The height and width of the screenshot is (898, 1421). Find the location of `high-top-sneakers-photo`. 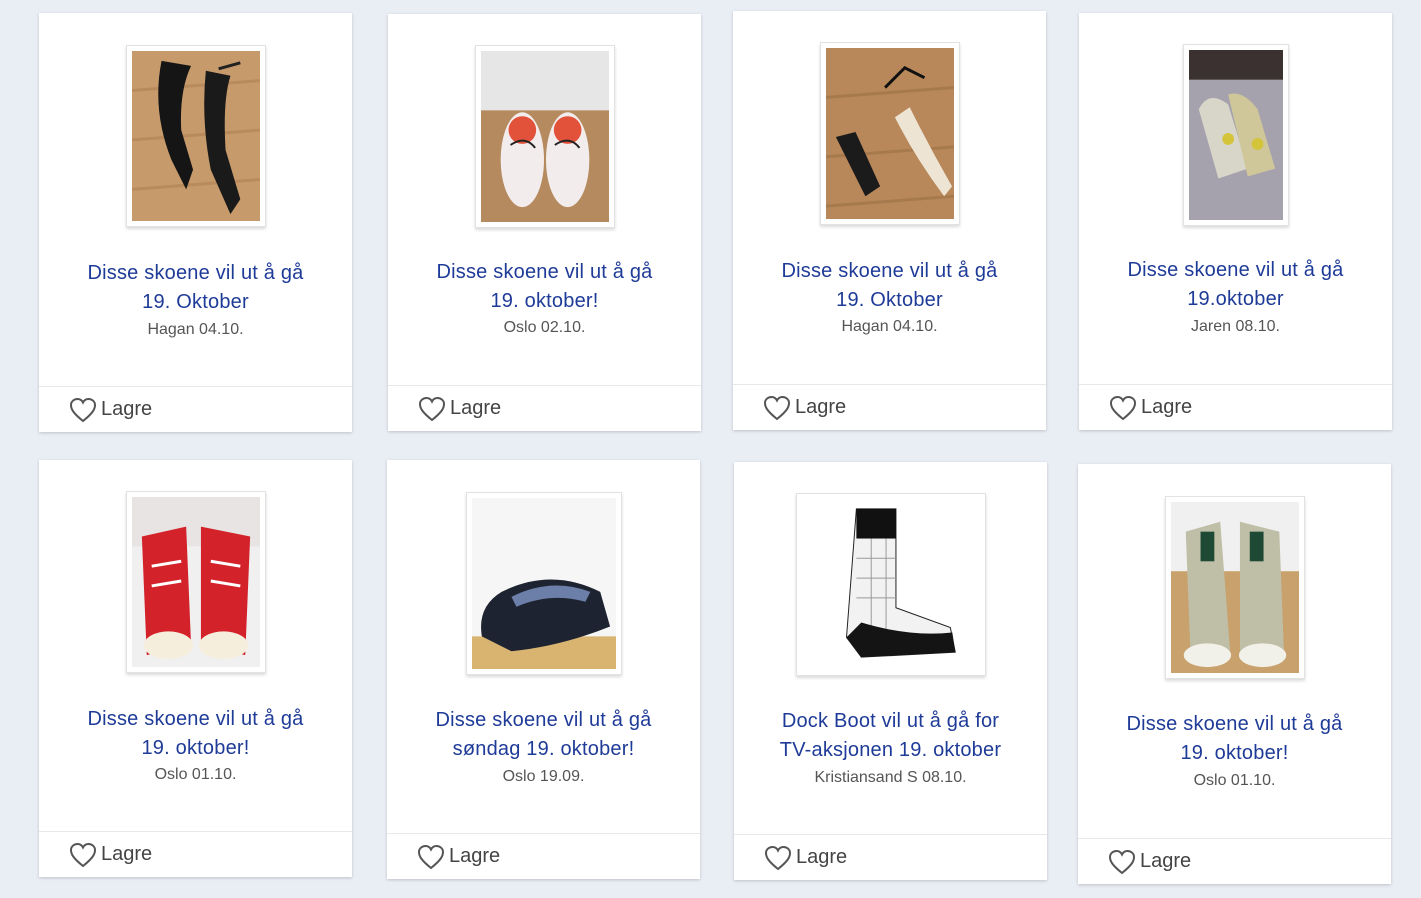

high-top-sneakers-photo is located at coordinates (1235, 135).